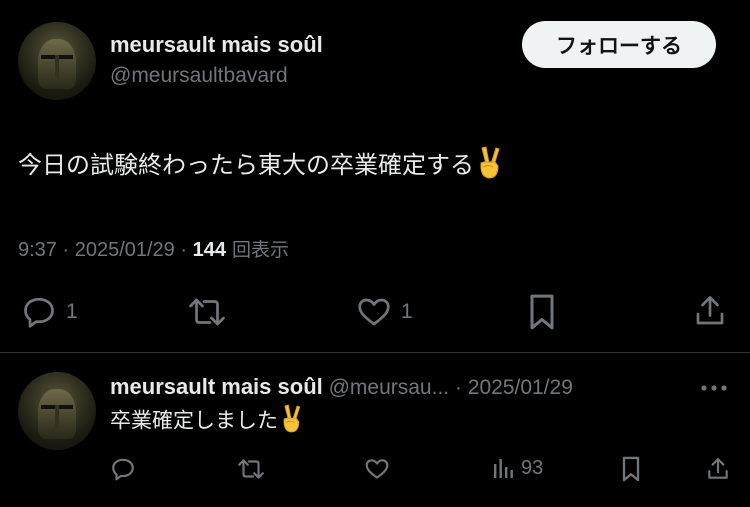 Image resolution: width=750 pixels, height=507 pixels. I want to click on reply-reply-button, so click(123, 469).